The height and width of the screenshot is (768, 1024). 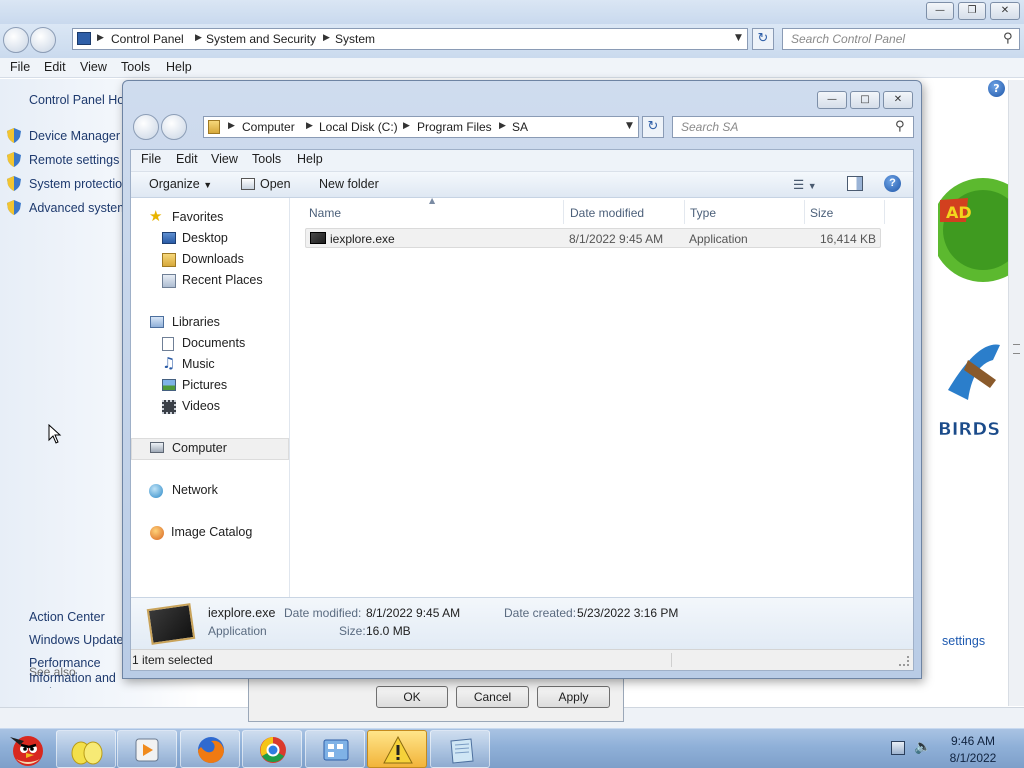 I want to click on apply-button: Apply, so click(x=573, y=697).